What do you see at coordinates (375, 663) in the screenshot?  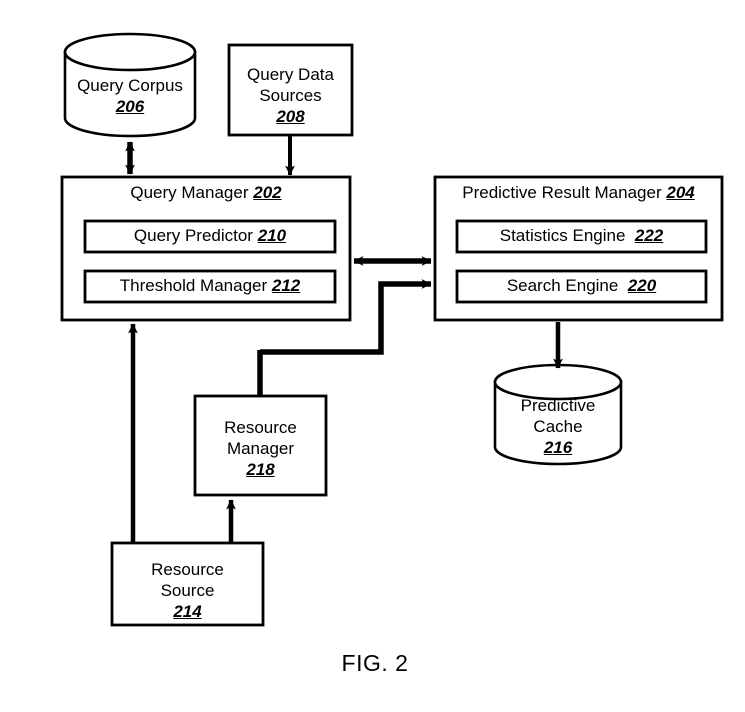 I see `figure-caption: FIG. 2` at bounding box center [375, 663].